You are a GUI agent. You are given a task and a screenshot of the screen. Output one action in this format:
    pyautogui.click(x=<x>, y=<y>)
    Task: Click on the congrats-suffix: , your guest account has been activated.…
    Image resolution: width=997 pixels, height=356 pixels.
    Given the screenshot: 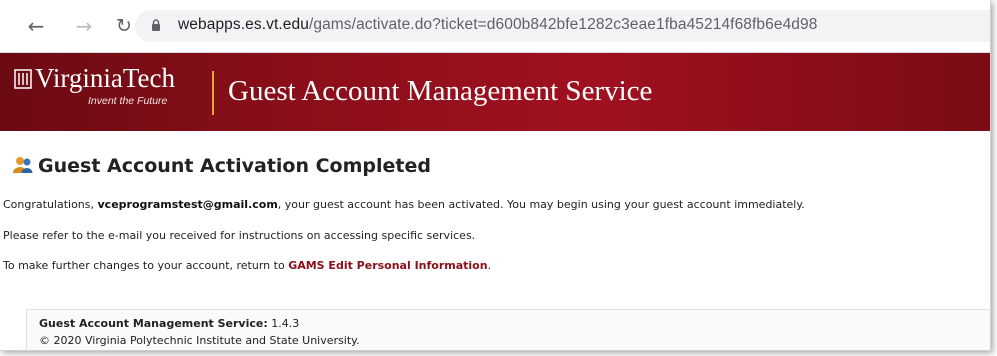 What is the action you would take?
    pyautogui.click(x=541, y=204)
    